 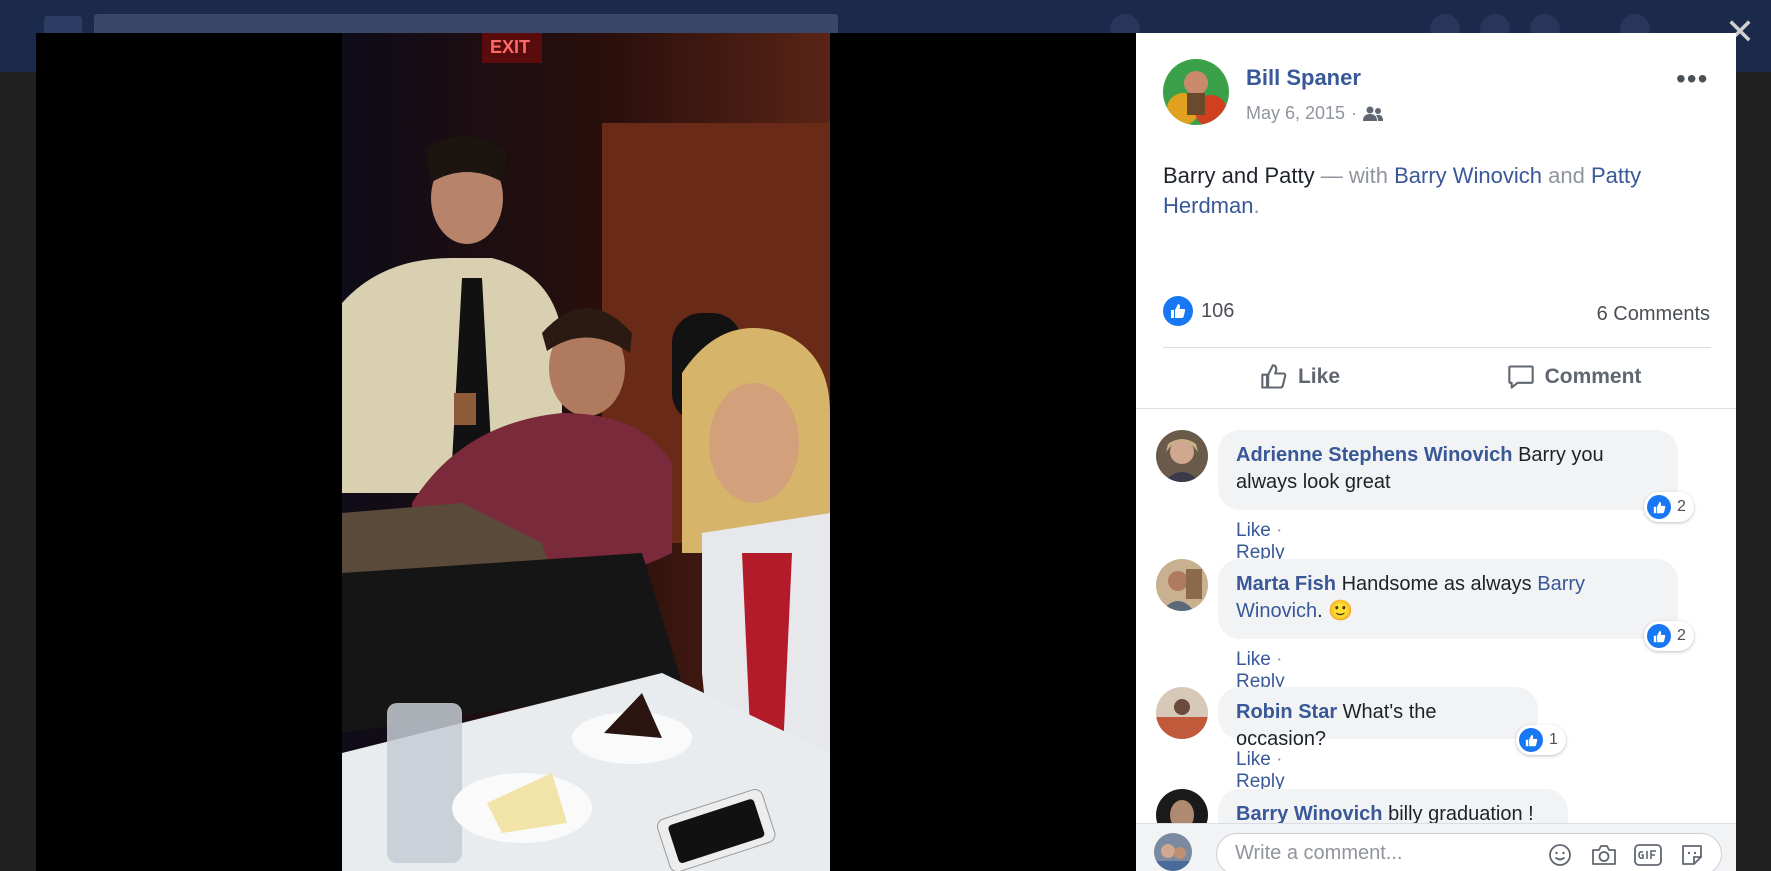 I want to click on comment-input, so click(x=1360, y=853).